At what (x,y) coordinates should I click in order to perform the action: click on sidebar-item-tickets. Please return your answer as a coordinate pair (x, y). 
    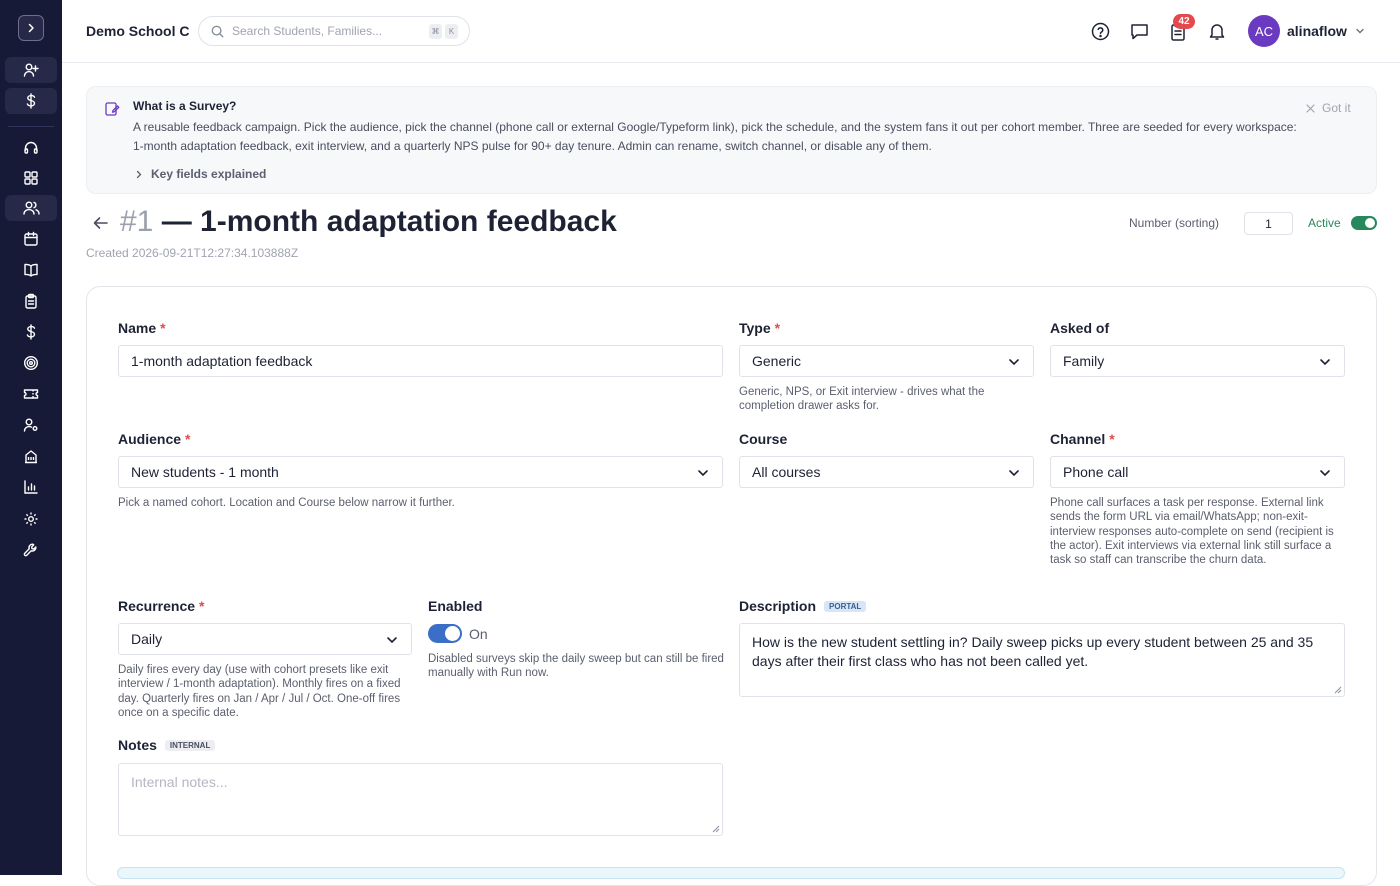
    Looking at the image, I should click on (31, 394).